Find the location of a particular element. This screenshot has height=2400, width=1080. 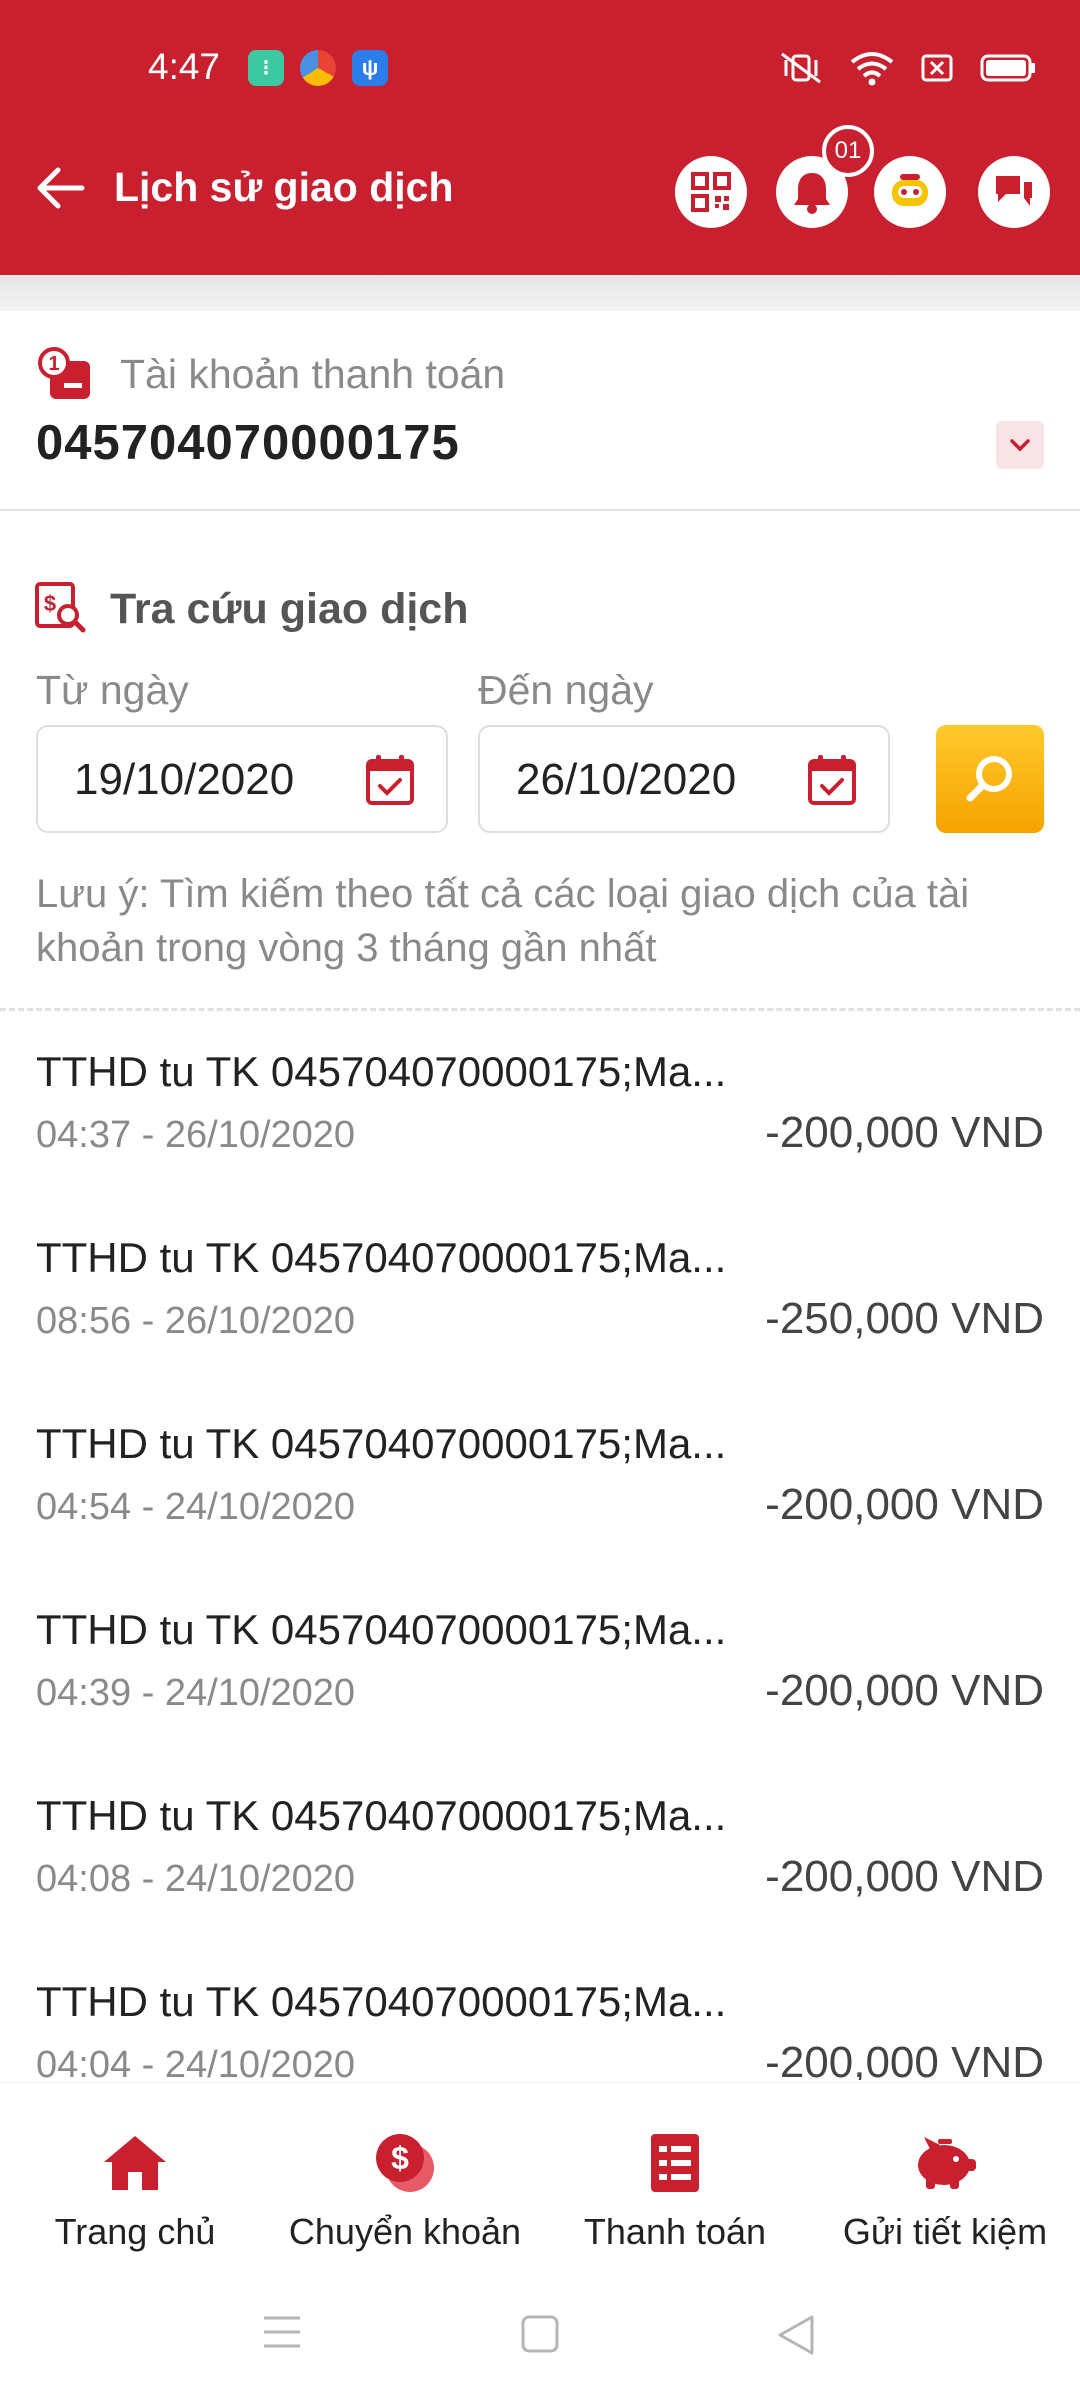

account-number: 045704070000175 is located at coordinates (248, 443).